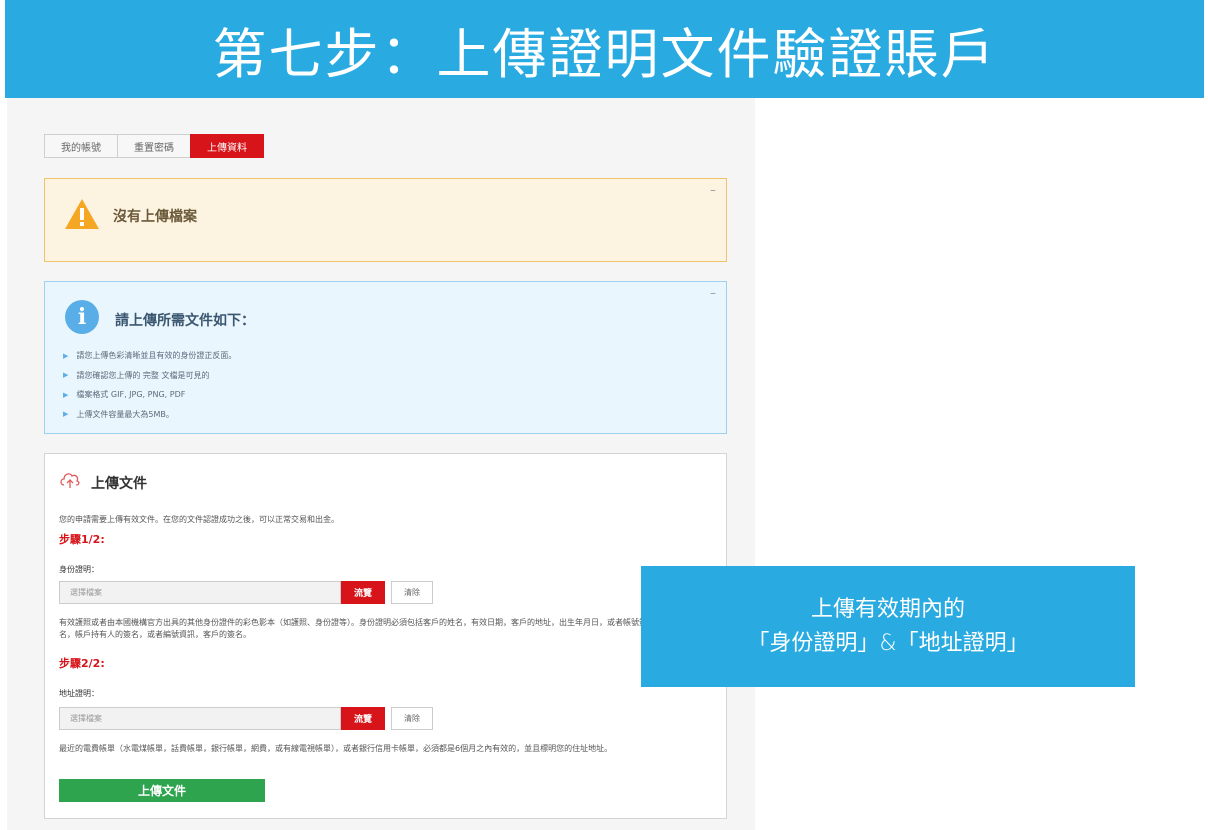 This screenshot has height=830, width=1208. What do you see at coordinates (155, 217) in the screenshot?
I see `warning-message: 沒有上傳檔案` at bounding box center [155, 217].